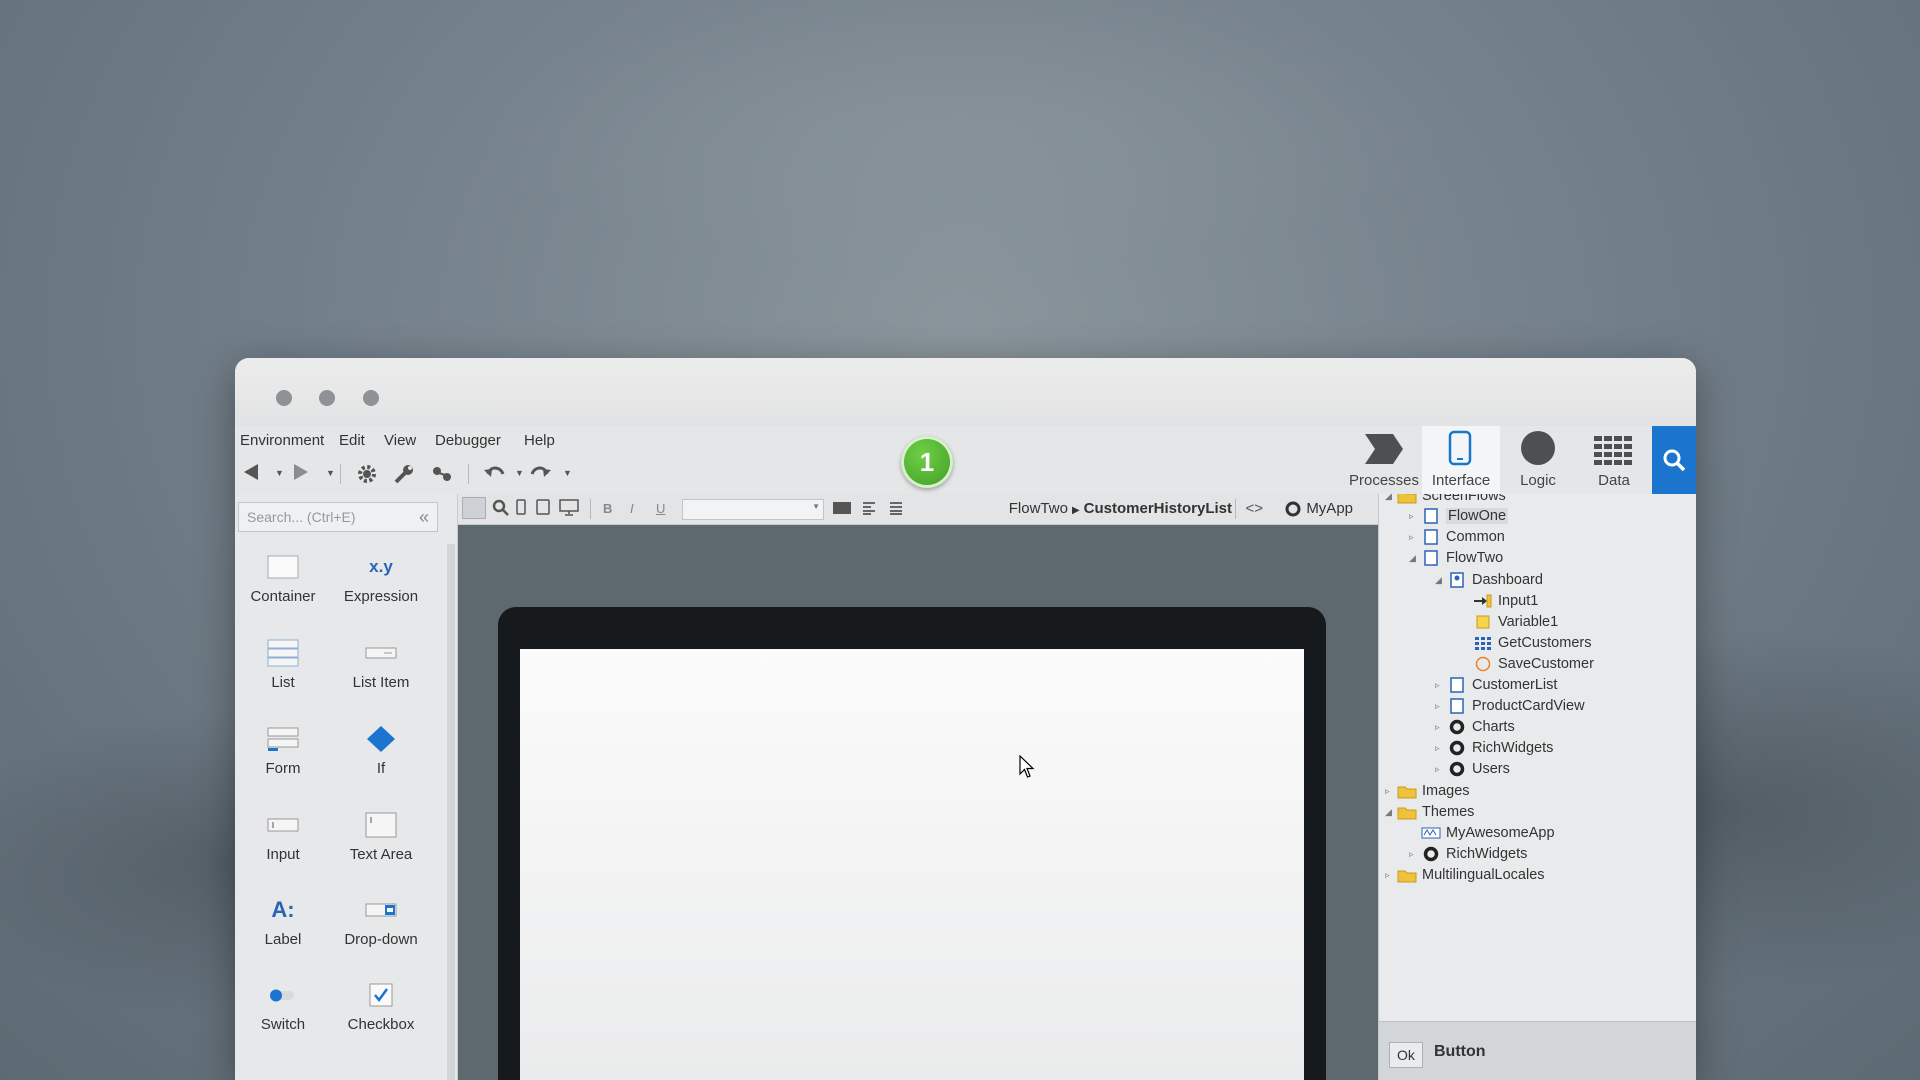 The image size is (1920, 1080). Describe the element at coordinates (352, 440) in the screenshot. I see `menu-edit: Edit` at that location.